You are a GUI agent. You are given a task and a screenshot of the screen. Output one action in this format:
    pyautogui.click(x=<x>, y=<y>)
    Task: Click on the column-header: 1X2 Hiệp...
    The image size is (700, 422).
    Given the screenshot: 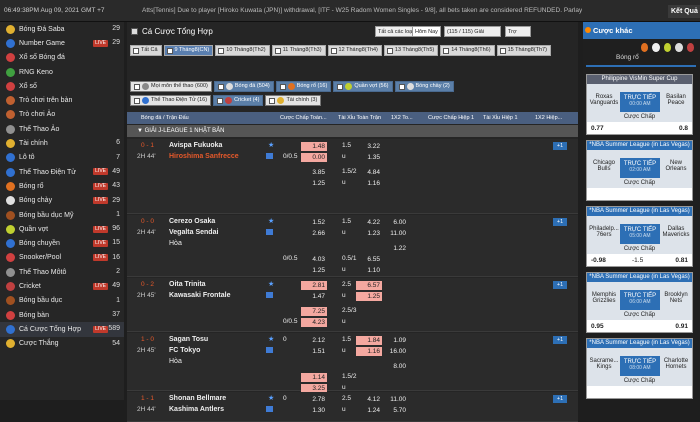 What is the action you would take?
    pyautogui.click(x=555, y=118)
    